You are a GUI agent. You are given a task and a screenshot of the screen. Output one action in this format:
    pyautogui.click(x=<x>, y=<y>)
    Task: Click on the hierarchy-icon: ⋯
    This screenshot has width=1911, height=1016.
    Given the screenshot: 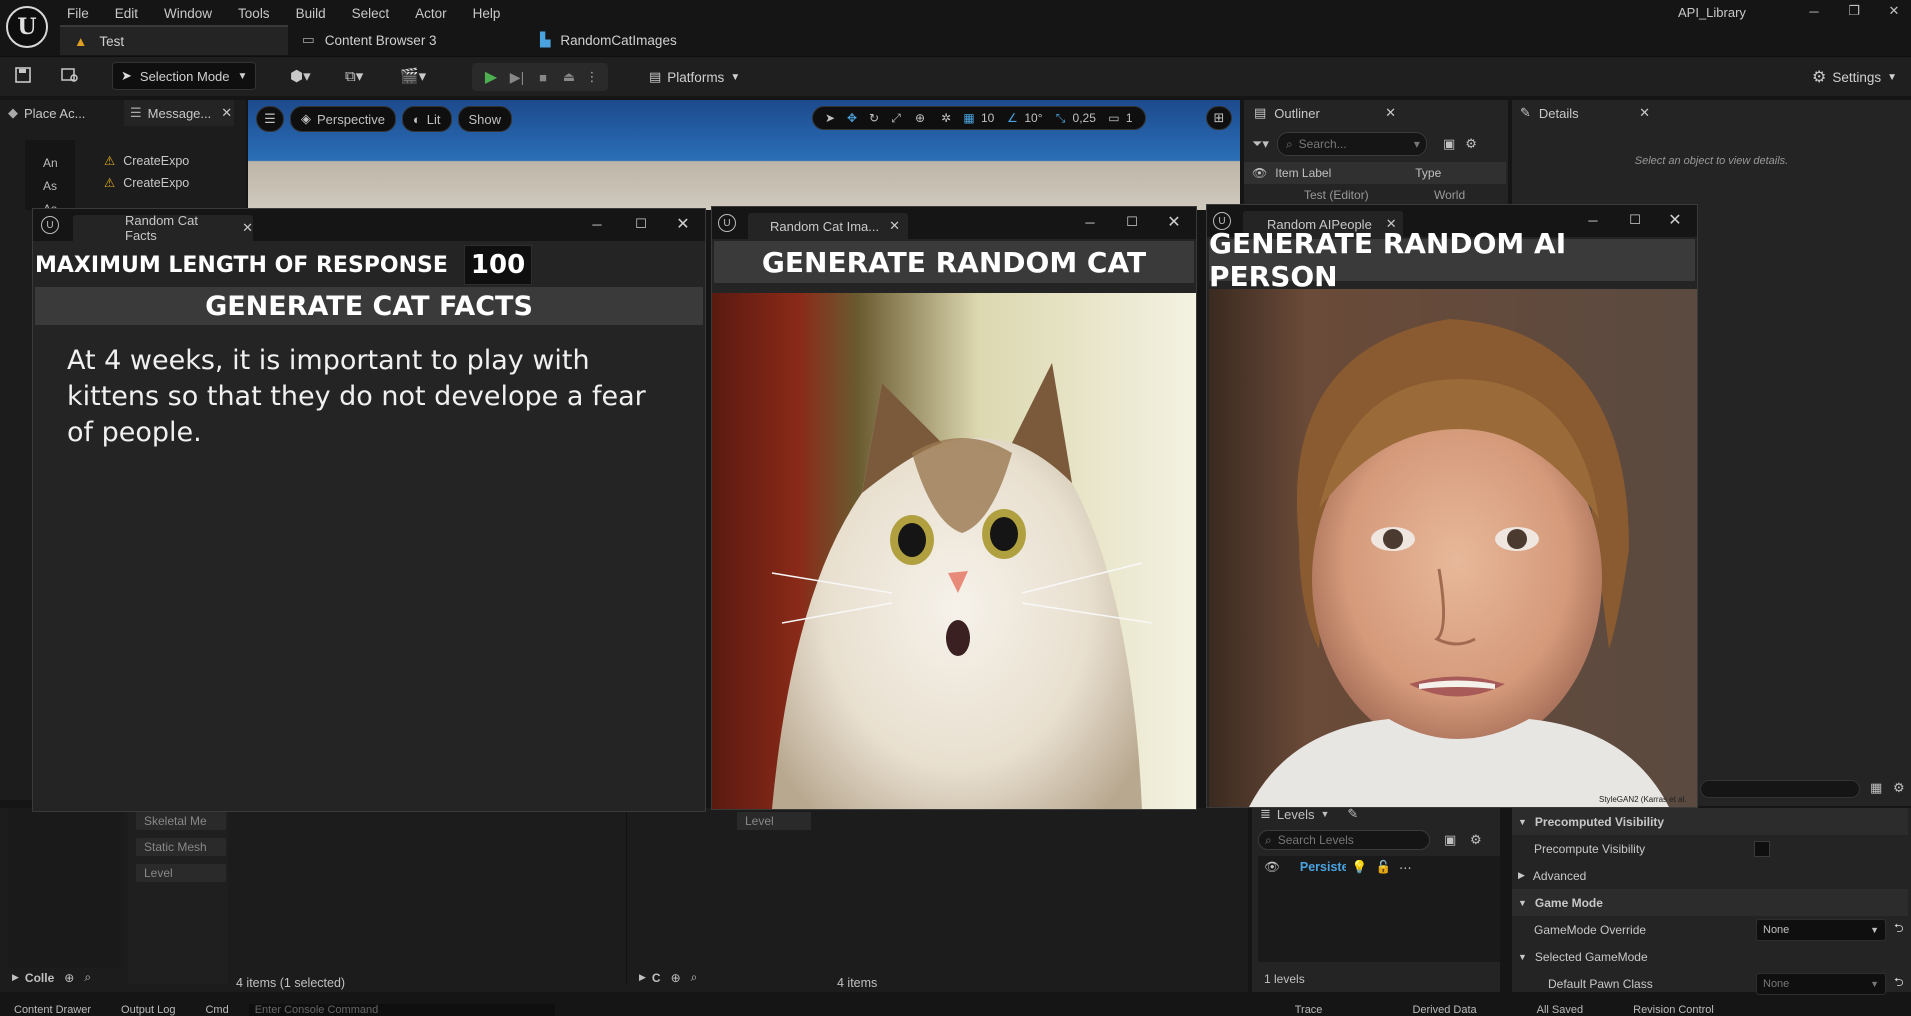 What is the action you would take?
    pyautogui.click(x=1405, y=867)
    